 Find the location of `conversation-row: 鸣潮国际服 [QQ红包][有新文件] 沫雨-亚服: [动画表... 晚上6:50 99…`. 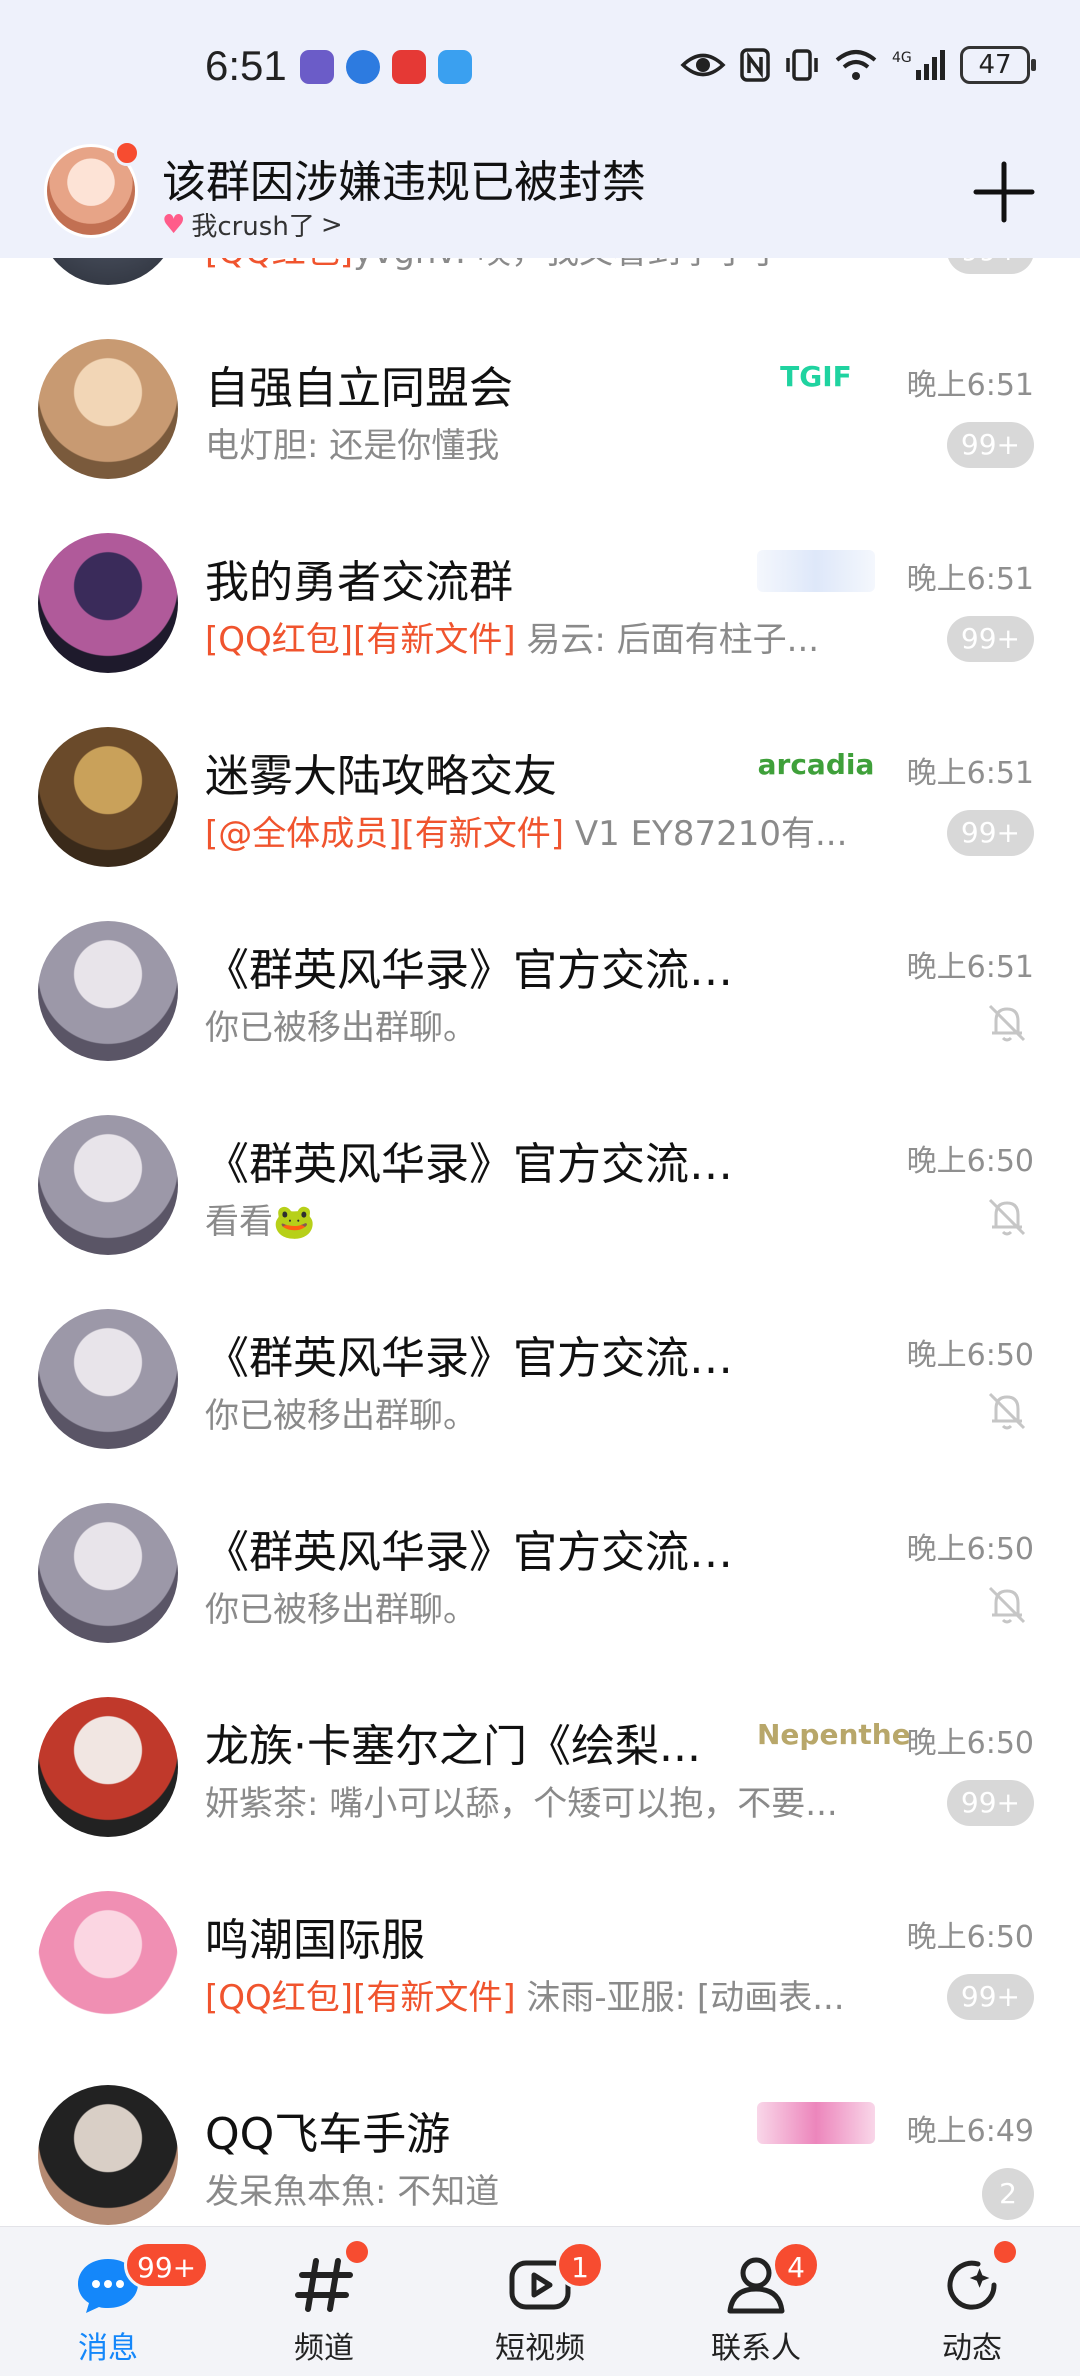

conversation-row: 鸣潮国际服 [QQ红包][有新文件] 沫雨-亚服: [动画表... 晚上6:50 99… is located at coordinates (540, 1961).